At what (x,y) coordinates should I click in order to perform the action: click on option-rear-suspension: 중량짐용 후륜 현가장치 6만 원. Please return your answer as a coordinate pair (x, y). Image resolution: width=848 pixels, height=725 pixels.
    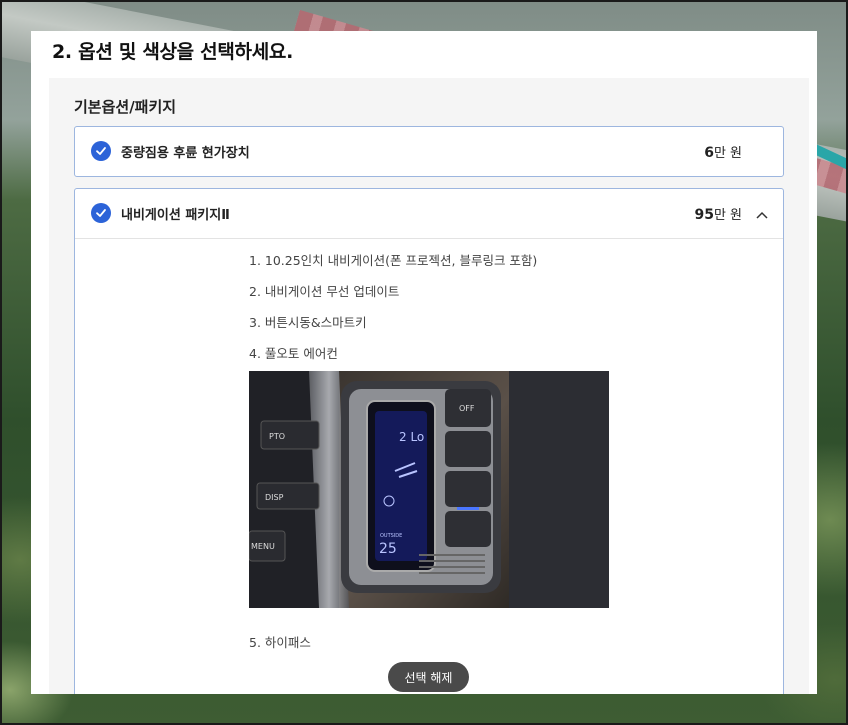
    Looking at the image, I should click on (429, 151).